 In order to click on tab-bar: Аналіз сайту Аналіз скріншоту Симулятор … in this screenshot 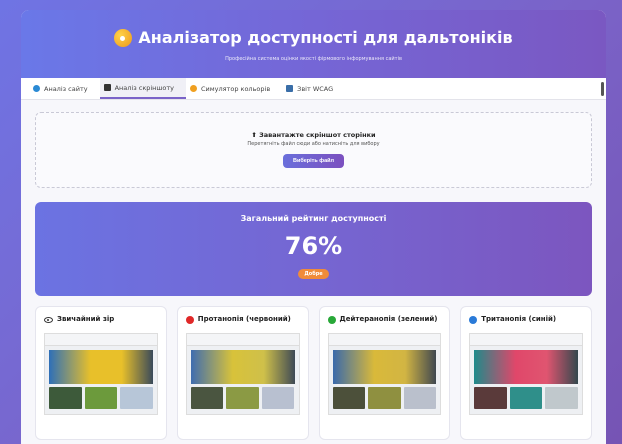, I will do `click(313, 89)`.